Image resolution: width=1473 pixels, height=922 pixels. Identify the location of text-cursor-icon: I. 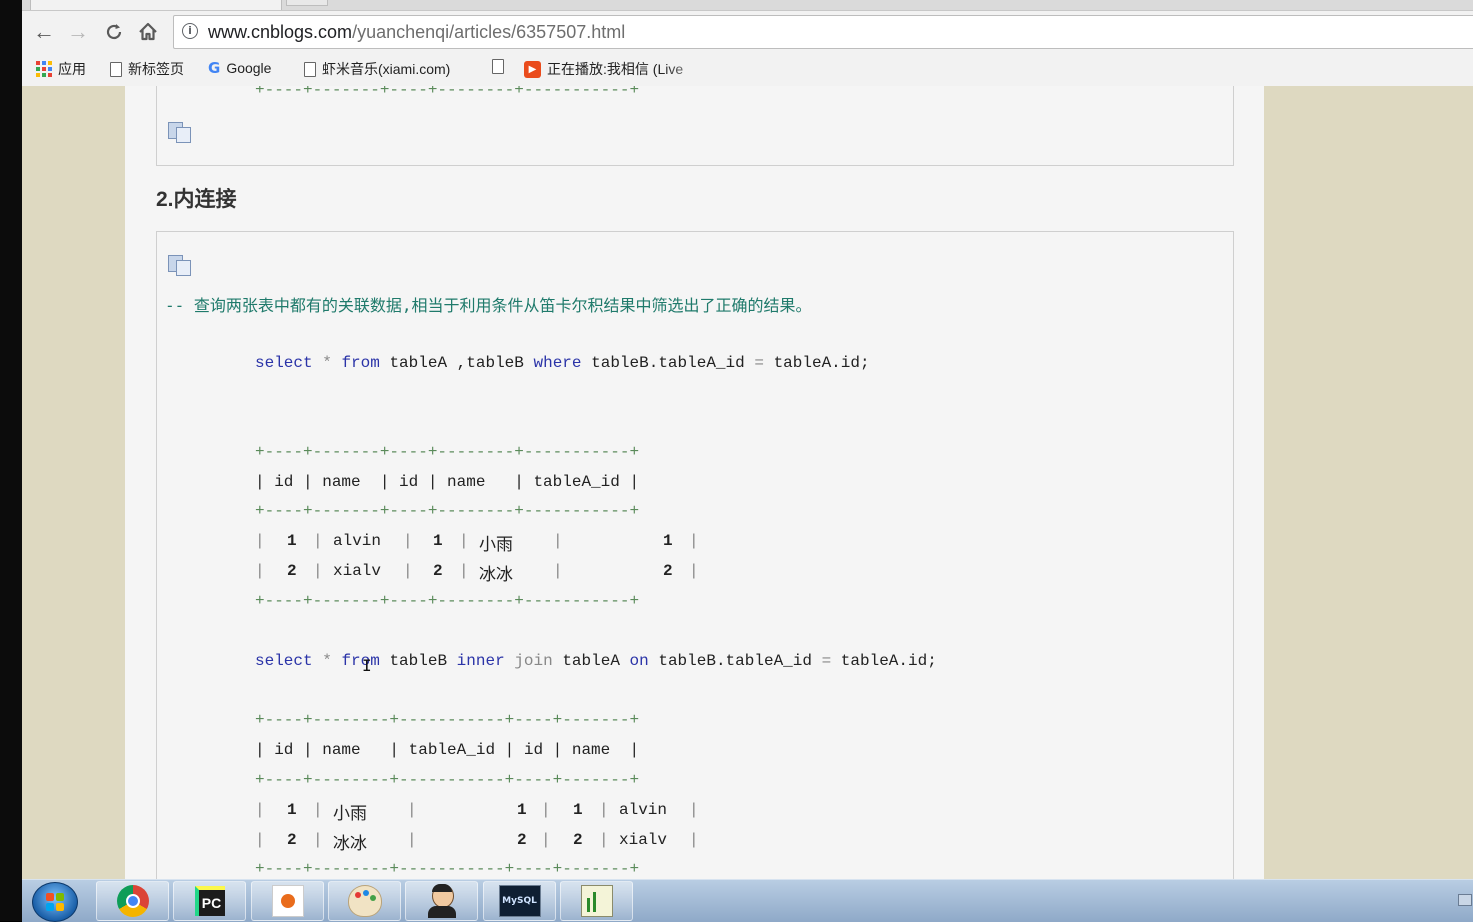
(367, 665).